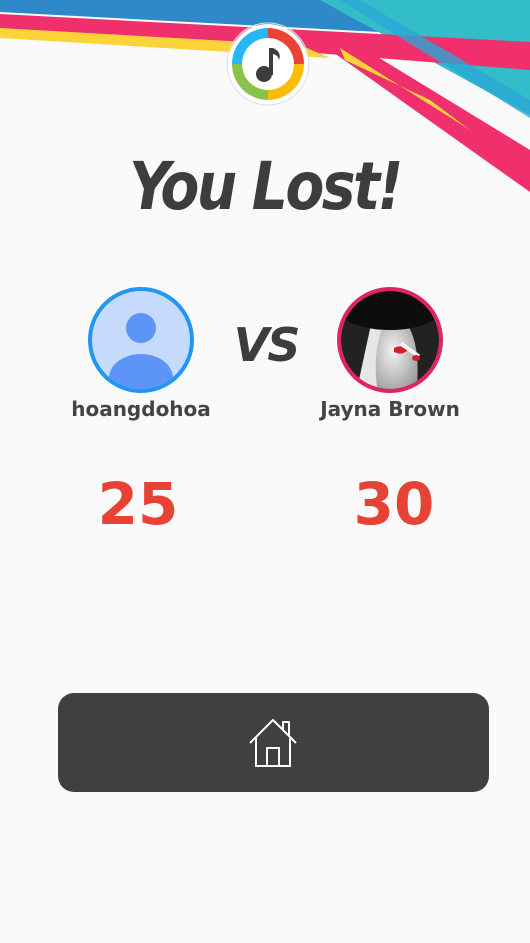 The image size is (530, 943). What do you see at coordinates (138, 504) in the screenshot?
I see `player-1-score: 25` at bounding box center [138, 504].